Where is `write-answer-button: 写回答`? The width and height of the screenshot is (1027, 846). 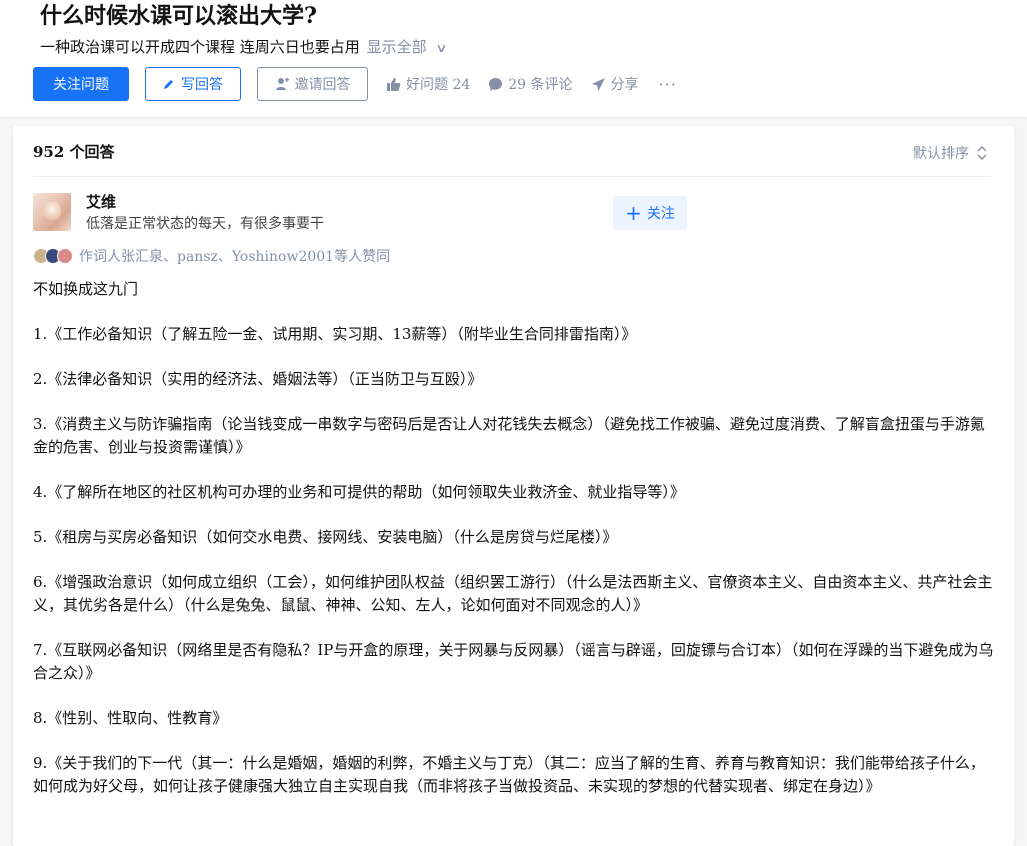
write-answer-button: 写回答 is located at coordinates (193, 84).